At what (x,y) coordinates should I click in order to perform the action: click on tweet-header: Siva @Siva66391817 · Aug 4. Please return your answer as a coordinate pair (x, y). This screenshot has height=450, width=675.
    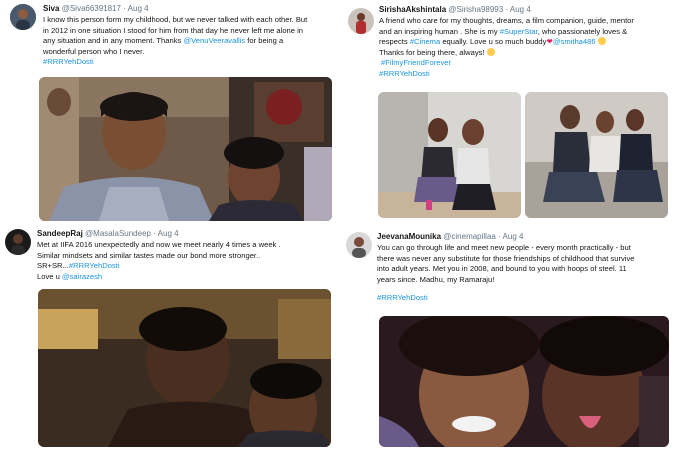
    Looking at the image, I should click on (96, 9).